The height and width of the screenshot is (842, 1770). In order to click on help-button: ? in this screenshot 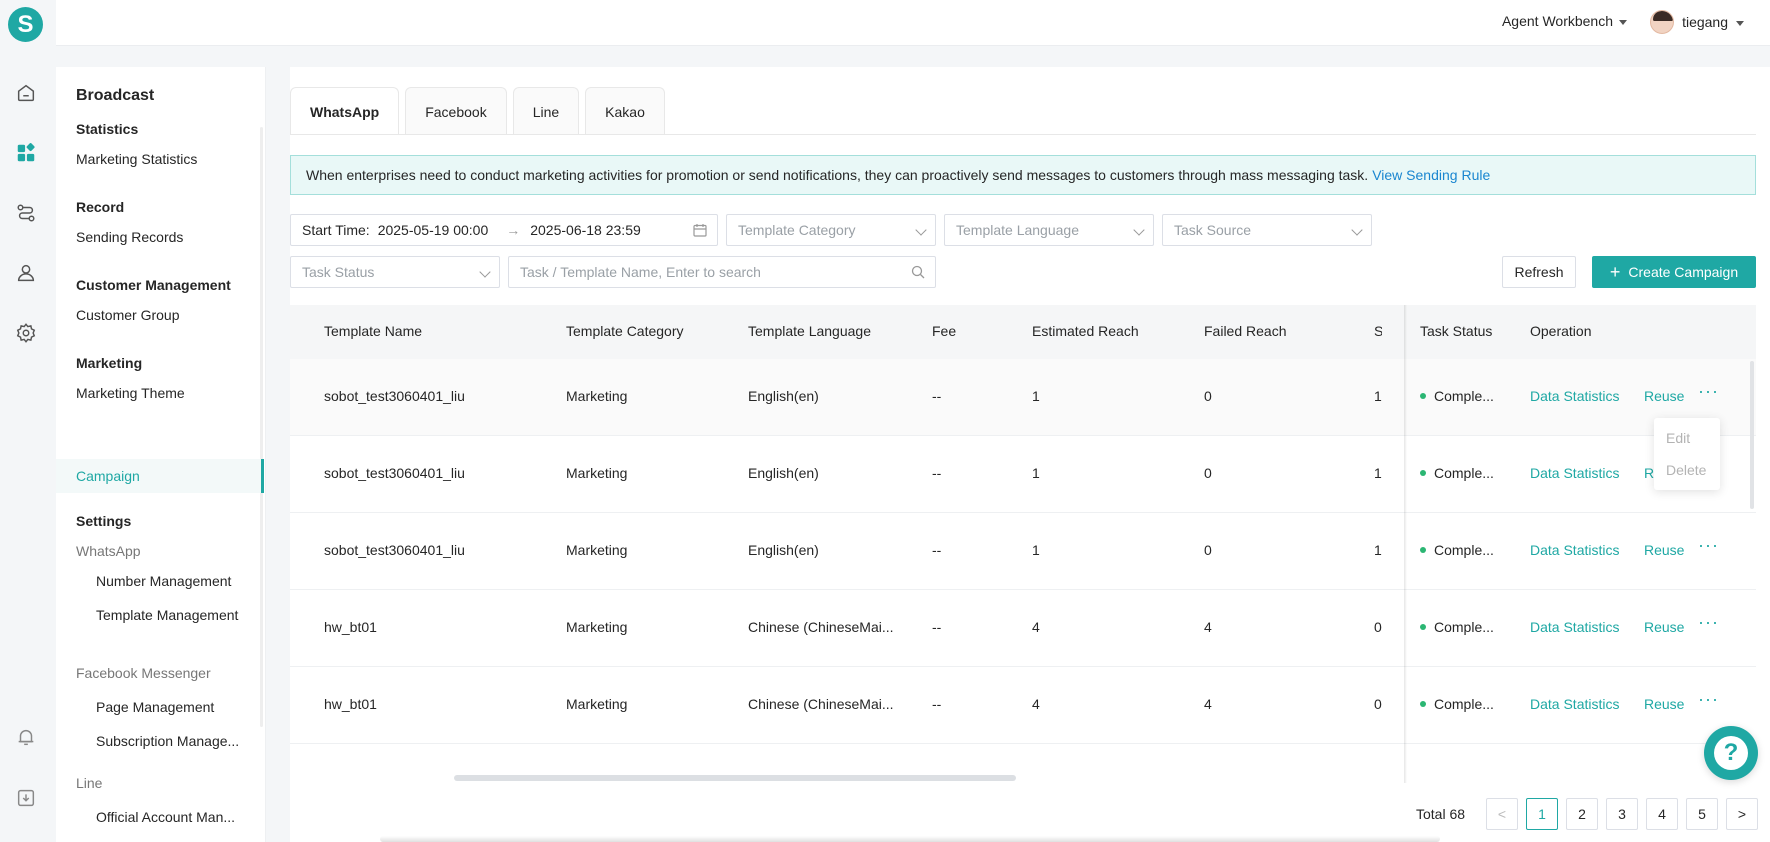, I will do `click(1731, 753)`.